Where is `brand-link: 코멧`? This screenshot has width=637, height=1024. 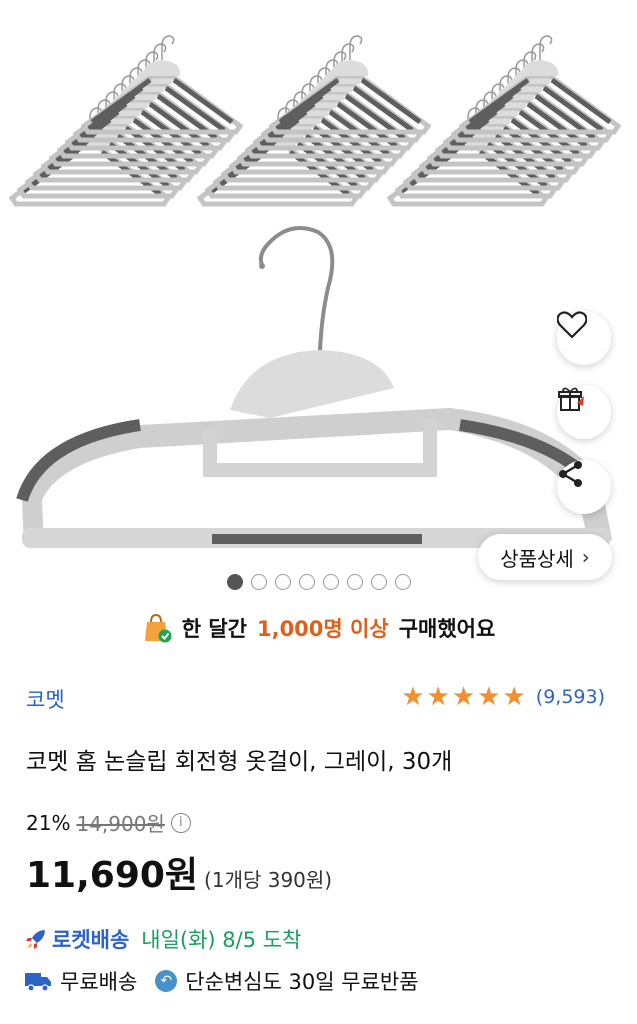
brand-link: 코멧 is located at coordinates (45, 699).